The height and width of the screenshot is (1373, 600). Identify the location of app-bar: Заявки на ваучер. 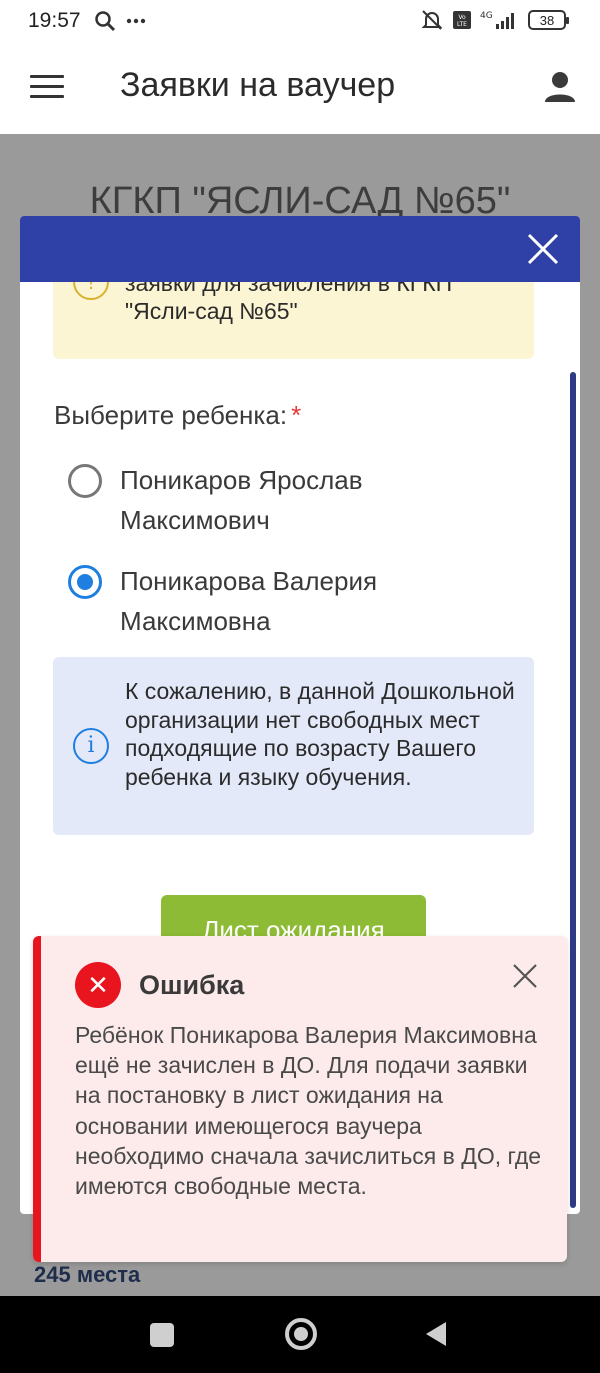
(300, 89).